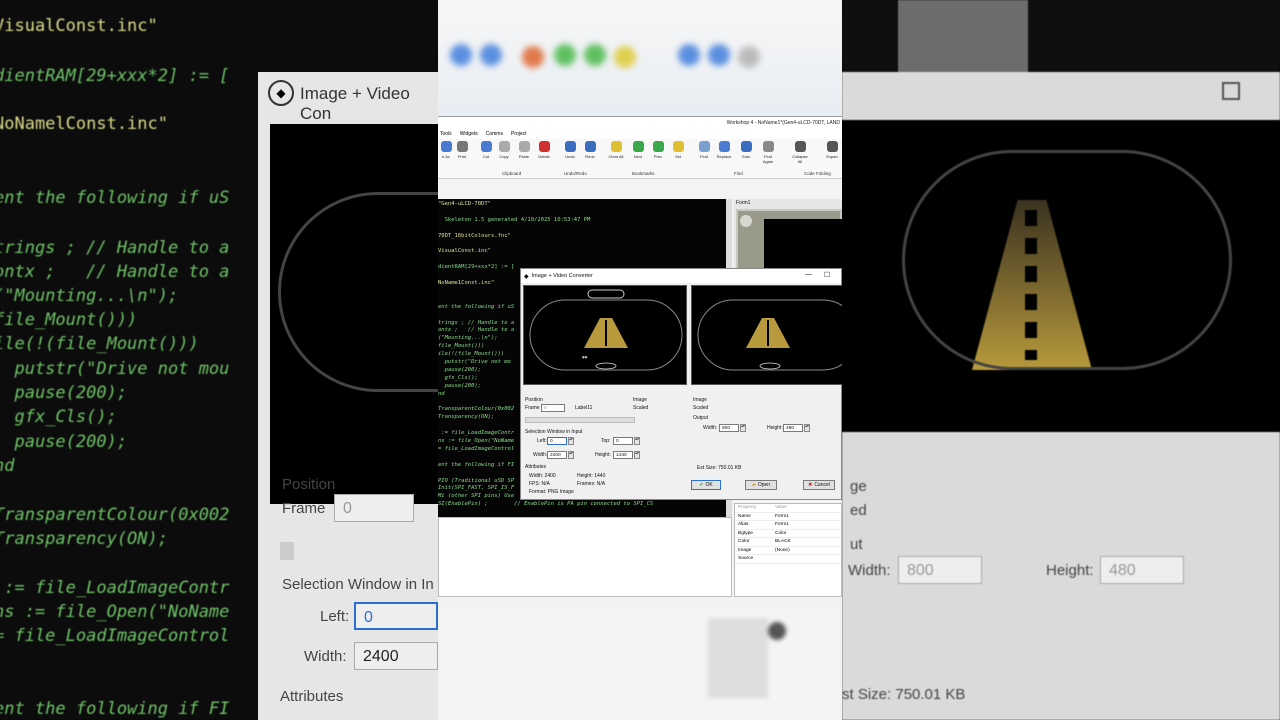 The height and width of the screenshot is (720, 1280). Describe the element at coordinates (544, 150) in the screenshot. I see `ribbon-button-delete: Delete` at that location.